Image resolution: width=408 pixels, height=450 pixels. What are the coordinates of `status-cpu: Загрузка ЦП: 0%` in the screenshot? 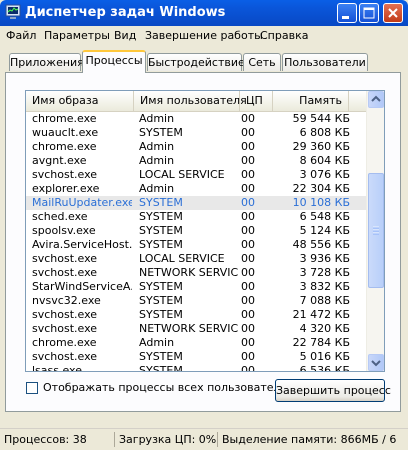 It's located at (166, 439).